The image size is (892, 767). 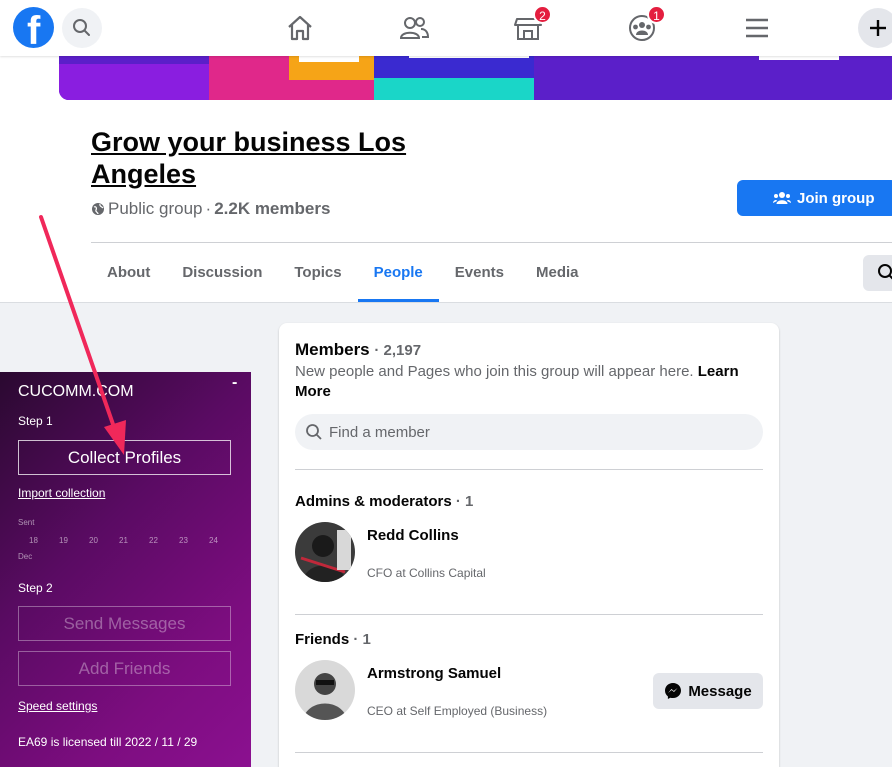 I want to click on marketplace-badge: 2, so click(x=542, y=14).